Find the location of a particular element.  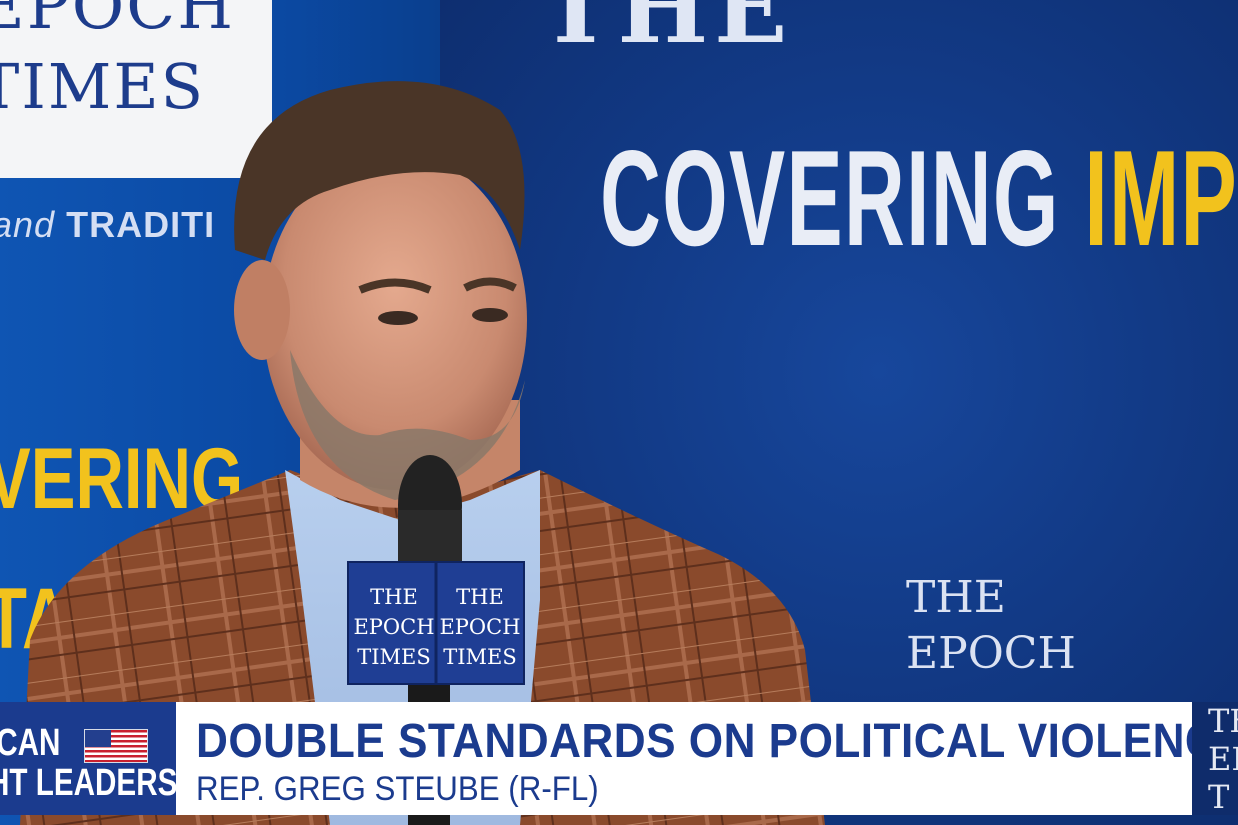

mic-flag-text-left: THE EPOCH TIMES is located at coordinates (394, 627).